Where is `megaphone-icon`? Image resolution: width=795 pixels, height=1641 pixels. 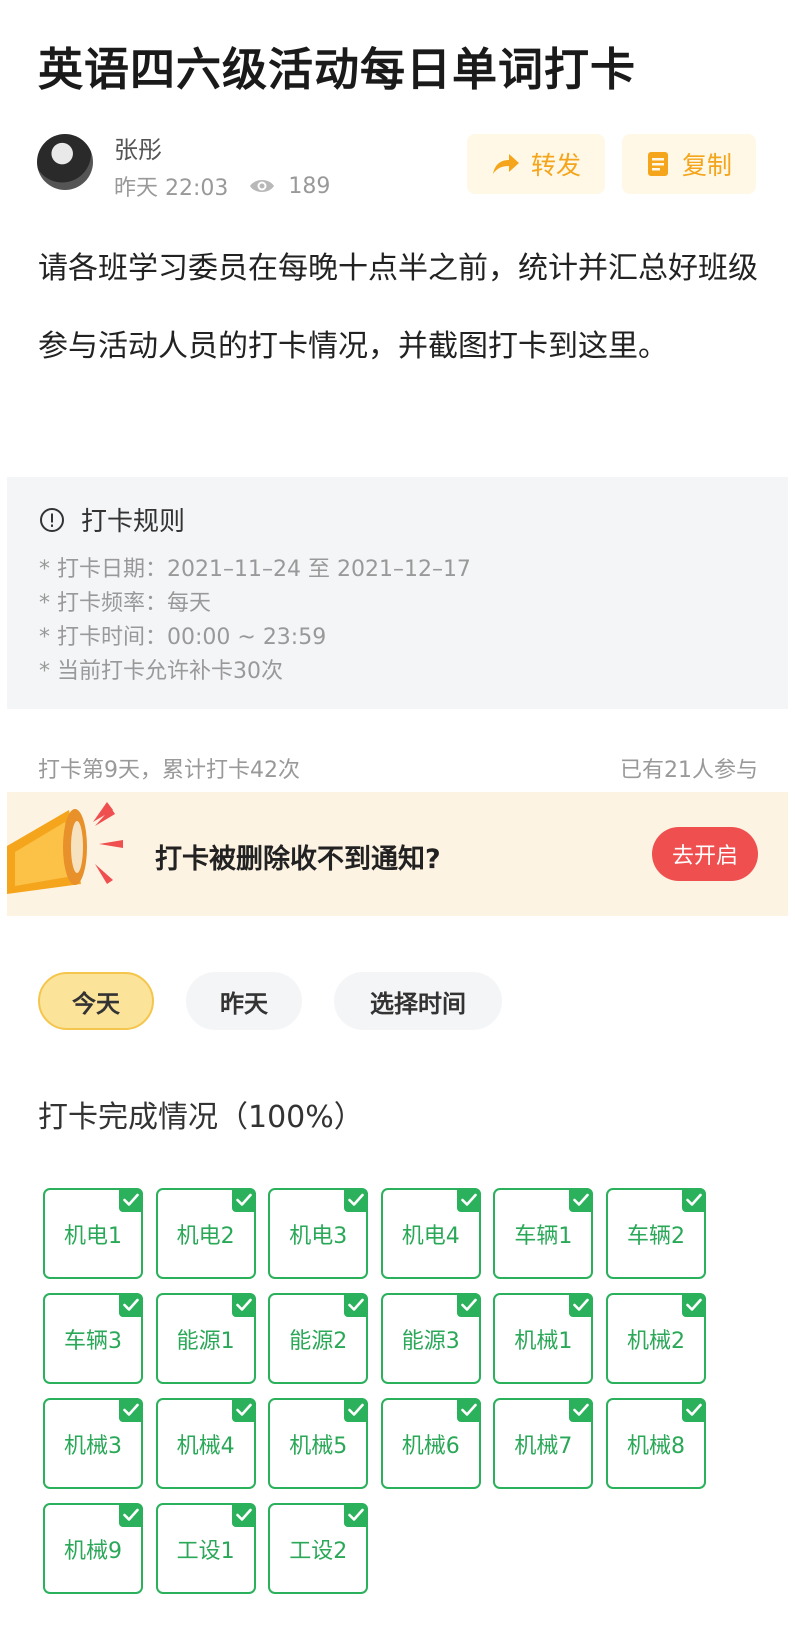
megaphone-icon is located at coordinates (65, 848).